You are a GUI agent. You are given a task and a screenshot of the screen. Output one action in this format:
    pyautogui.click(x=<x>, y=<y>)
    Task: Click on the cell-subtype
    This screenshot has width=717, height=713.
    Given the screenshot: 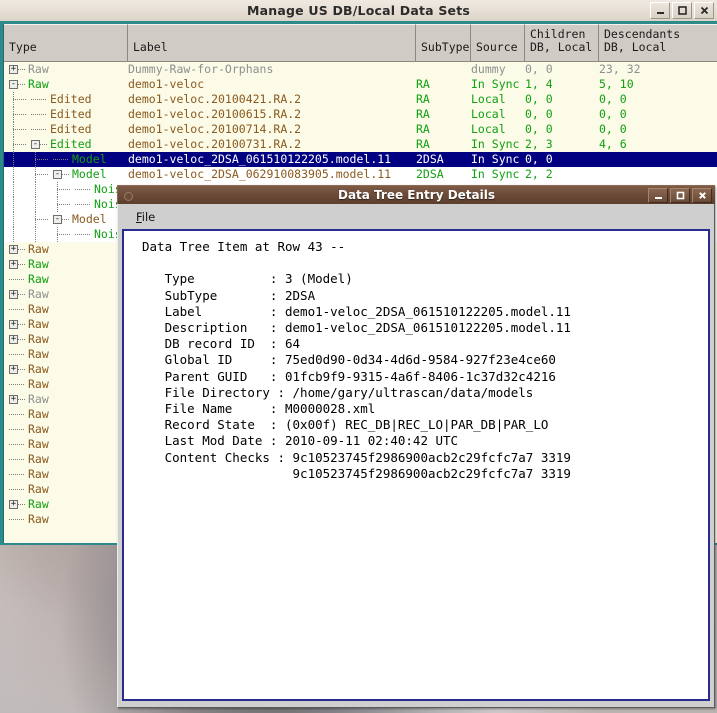 What is the action you would take?
    pyautogui.click(x=443, y=69)
    